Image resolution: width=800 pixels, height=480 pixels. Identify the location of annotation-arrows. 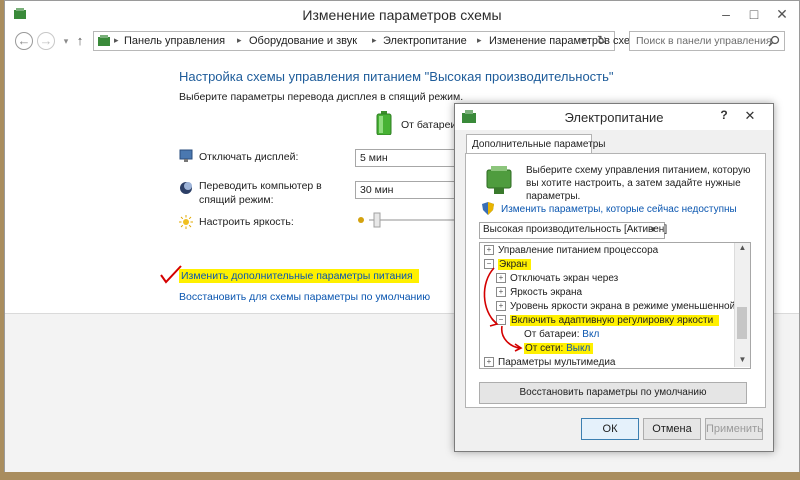
(510, 305).